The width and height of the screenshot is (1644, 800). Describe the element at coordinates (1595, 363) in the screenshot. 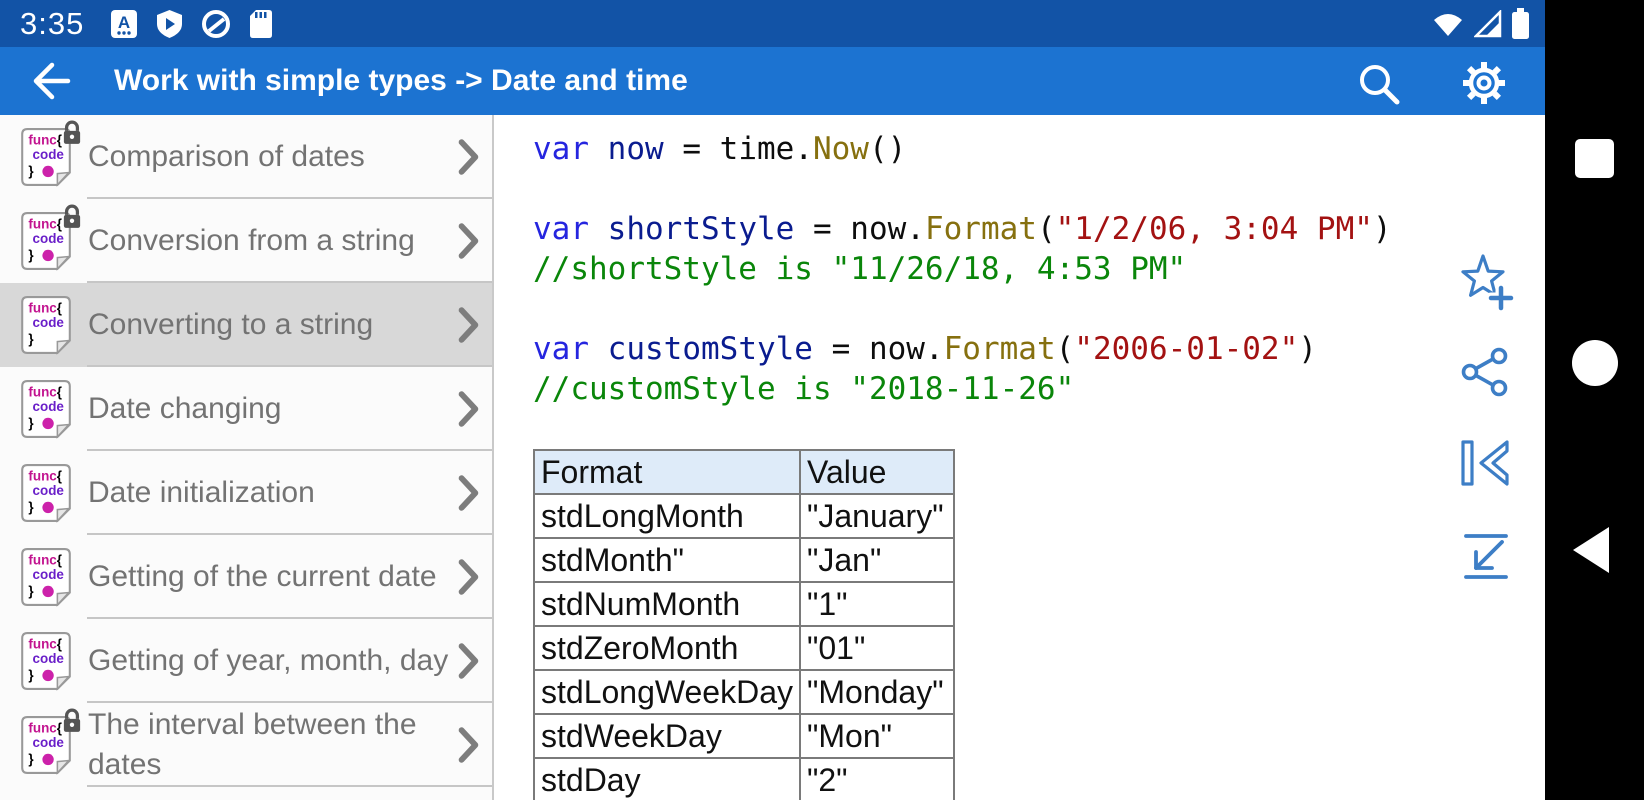

I see `home-circle-icon` at that location.